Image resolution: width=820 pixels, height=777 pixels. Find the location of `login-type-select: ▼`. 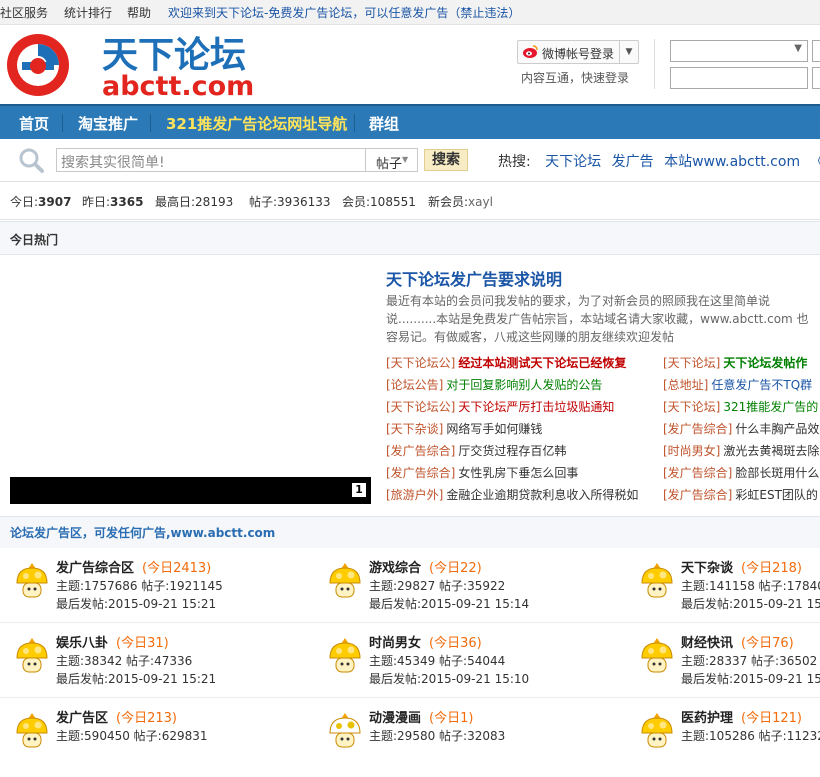

login-type-select: ▼ is located at coordinates (739, 51).